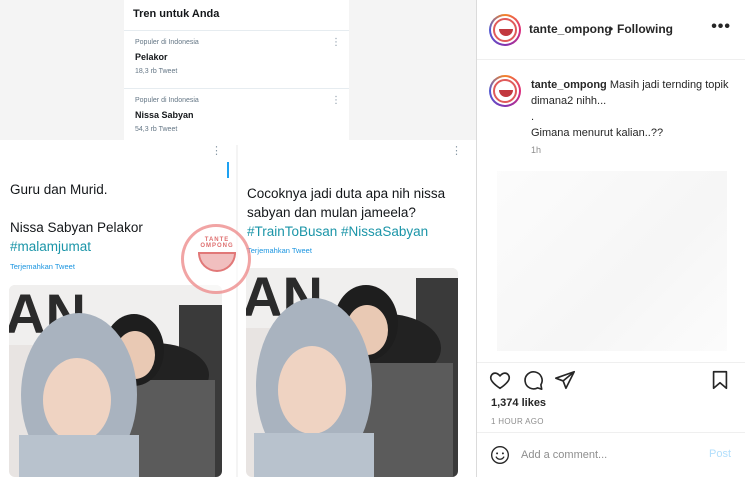  What do you see at coordinates (51, 246) in the screenshot?
I see `hashtag: #malamjumat` at bounding box center [51, 246].